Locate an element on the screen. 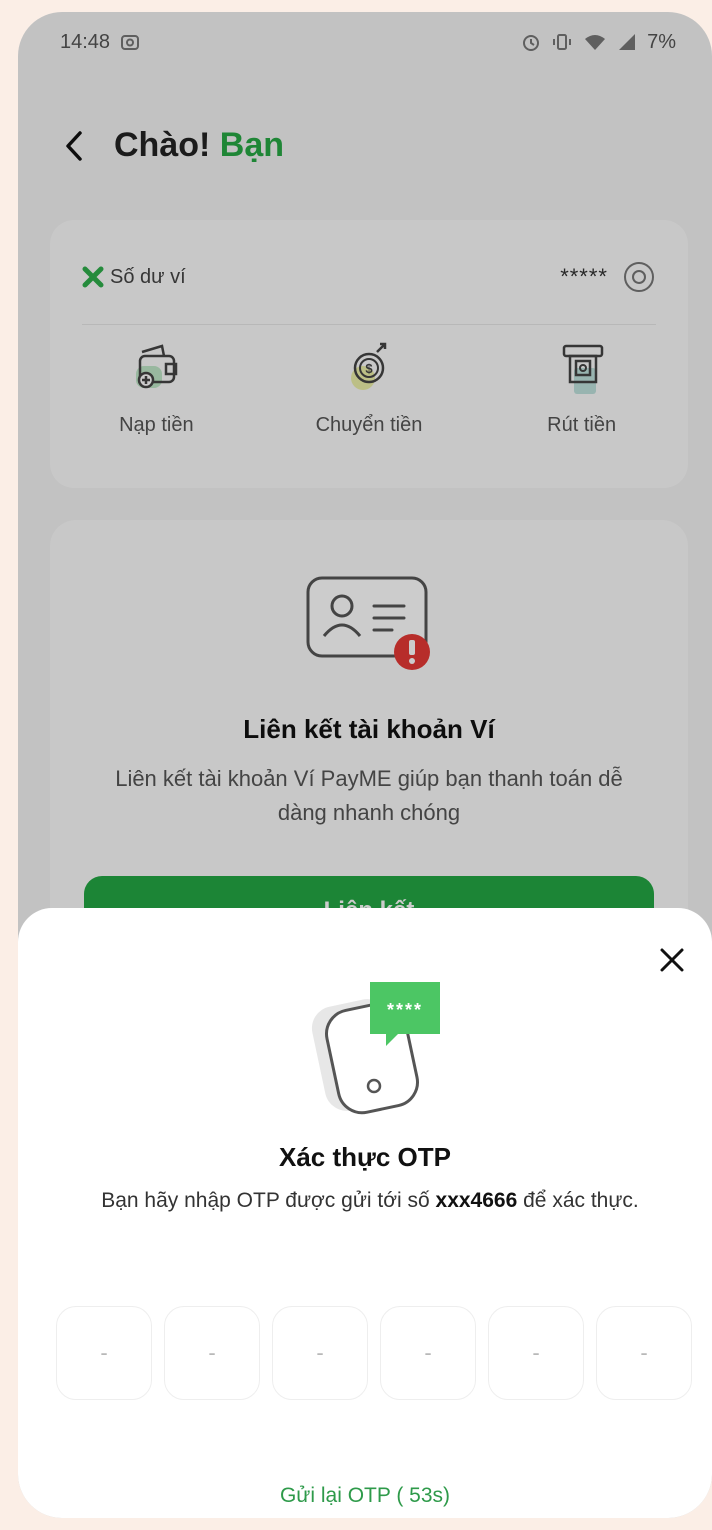 The width and height of the screenshot is (712, 1530). otp-title: Xác thực OTP is located at coordinates (365, 1157).